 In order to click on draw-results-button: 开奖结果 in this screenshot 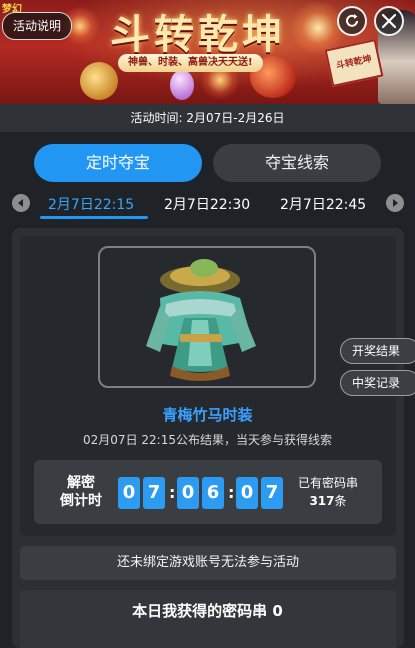, I will do `click(377, 351)`.